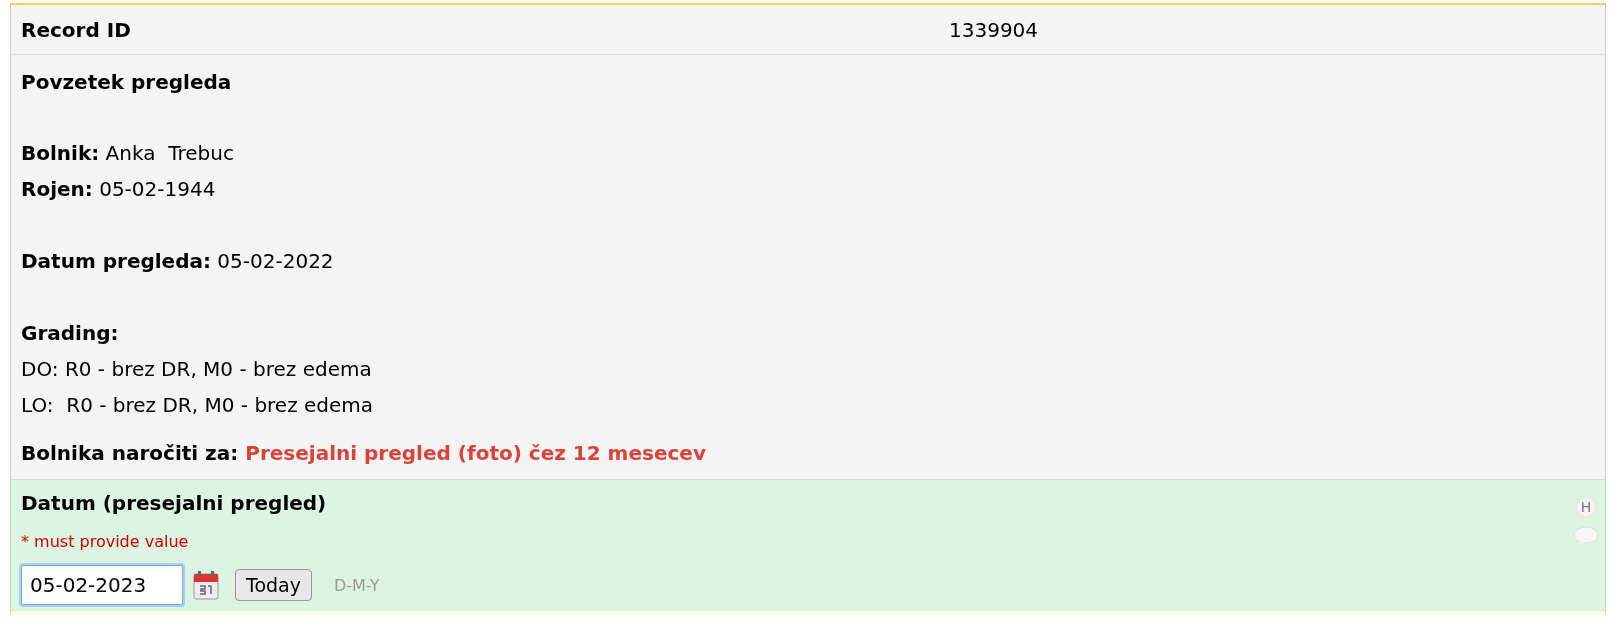  Describe the element at coordinates (198, 405) in the screenshot. I see `summary-line: LO: R0 - brez DR, M0 - brez edema` at that location.